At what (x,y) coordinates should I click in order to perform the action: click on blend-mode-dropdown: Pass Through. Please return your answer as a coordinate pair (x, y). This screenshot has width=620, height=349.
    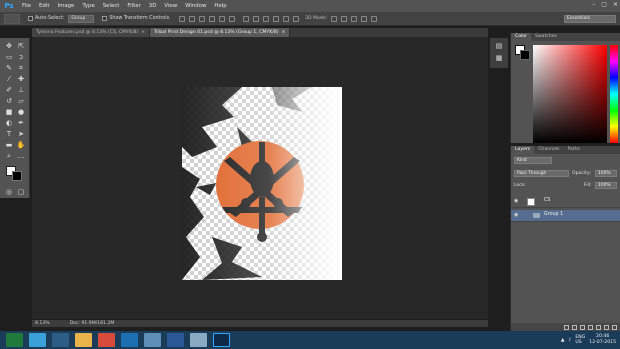
    Looking at the image, I should click on (541, 173).